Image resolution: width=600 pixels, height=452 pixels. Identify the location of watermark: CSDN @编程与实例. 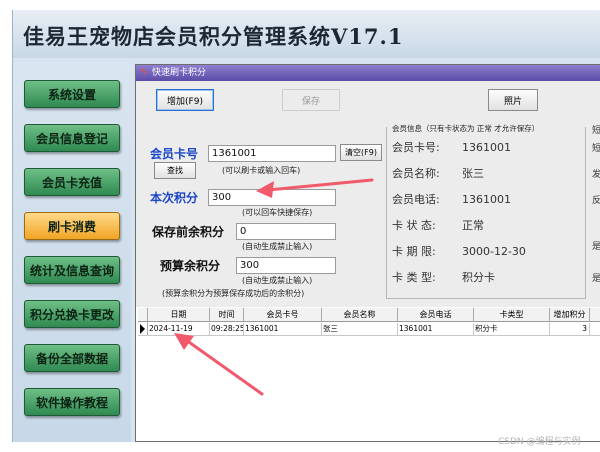
(539, 442).